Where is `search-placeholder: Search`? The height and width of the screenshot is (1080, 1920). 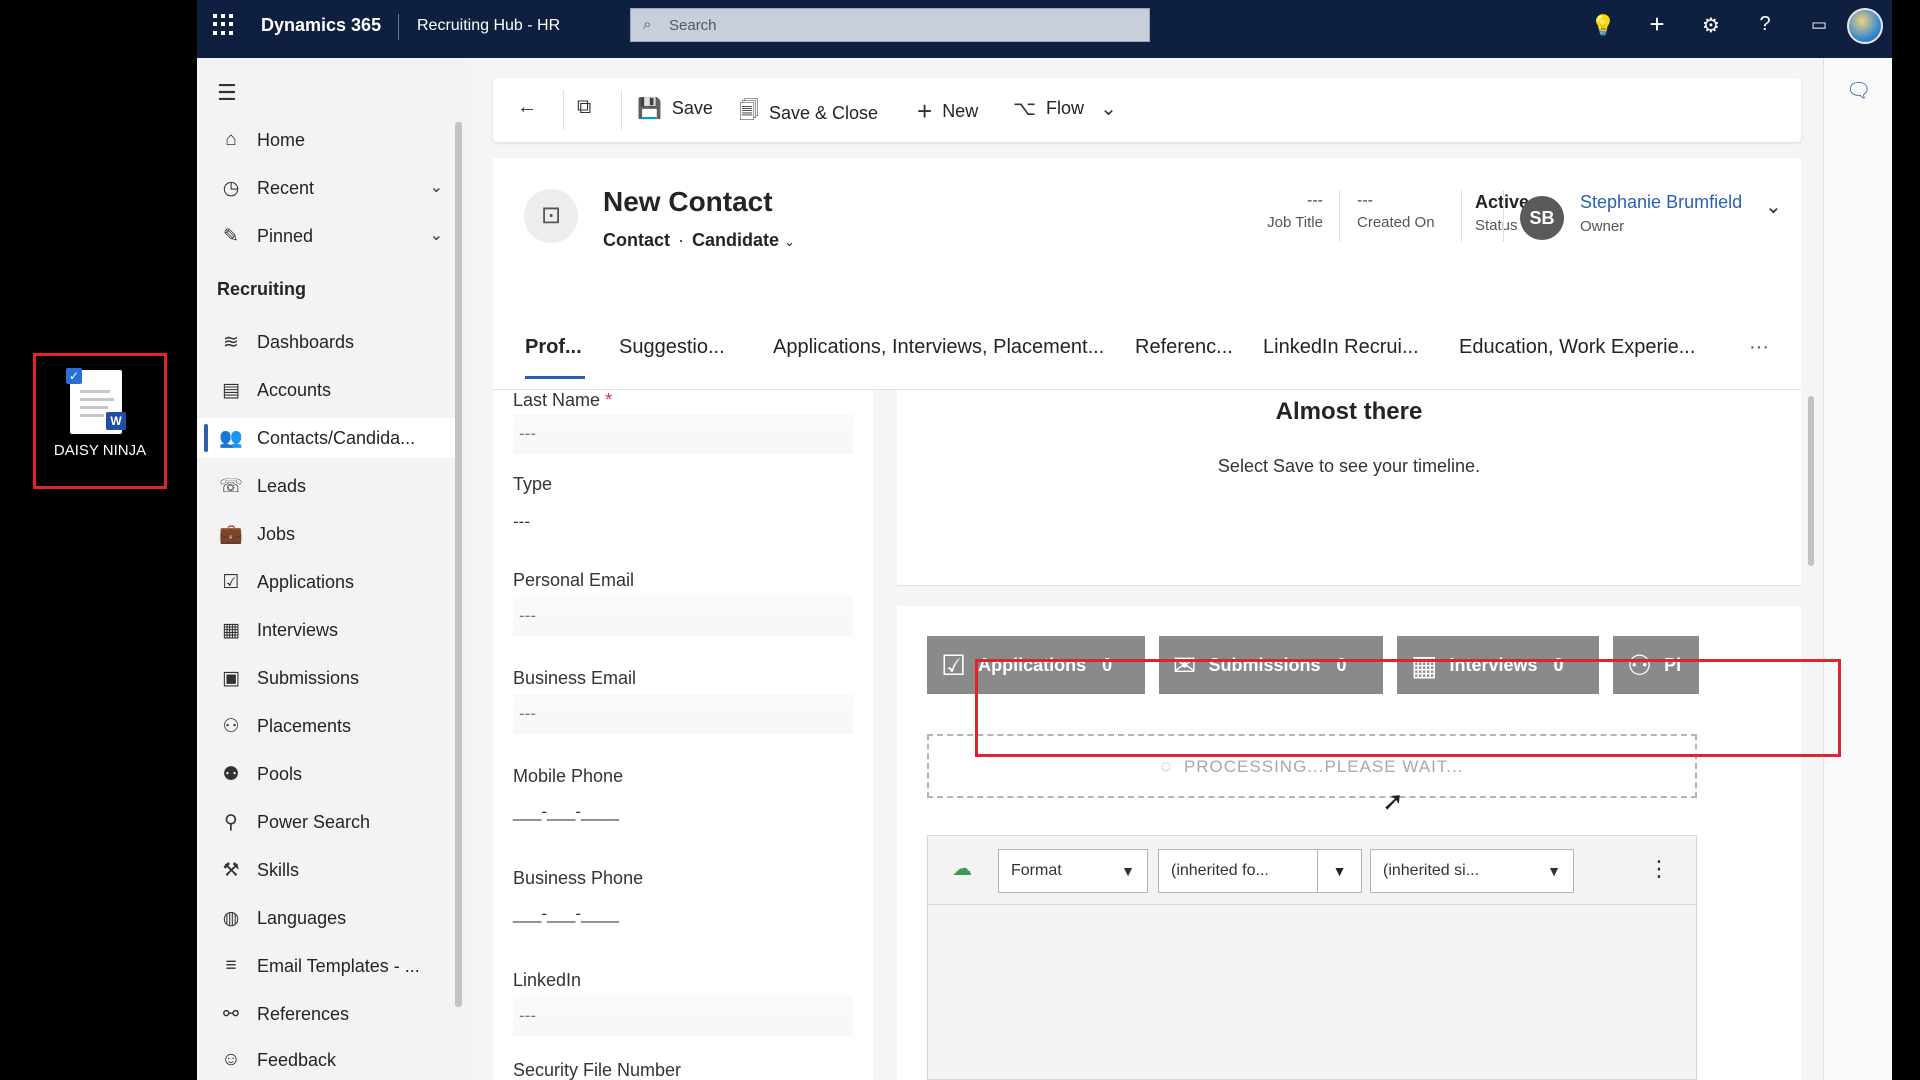
search-placeholder: Search is located at coordinates (693, 25).